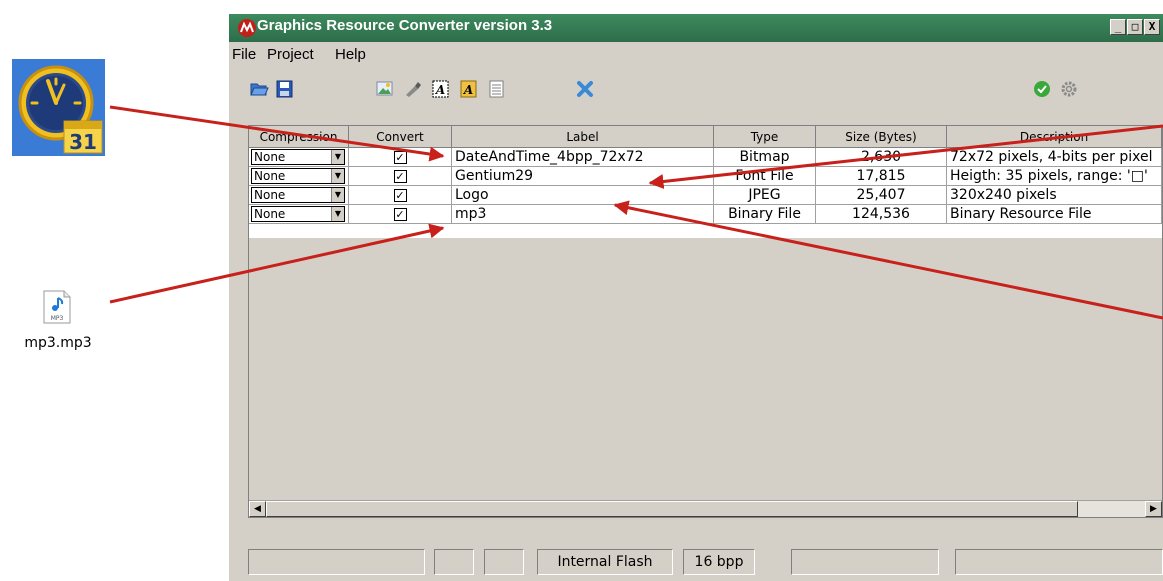 This screenshot has height=581, width=1163. I want to click on add-bitmap-icon, so click(385, 89).